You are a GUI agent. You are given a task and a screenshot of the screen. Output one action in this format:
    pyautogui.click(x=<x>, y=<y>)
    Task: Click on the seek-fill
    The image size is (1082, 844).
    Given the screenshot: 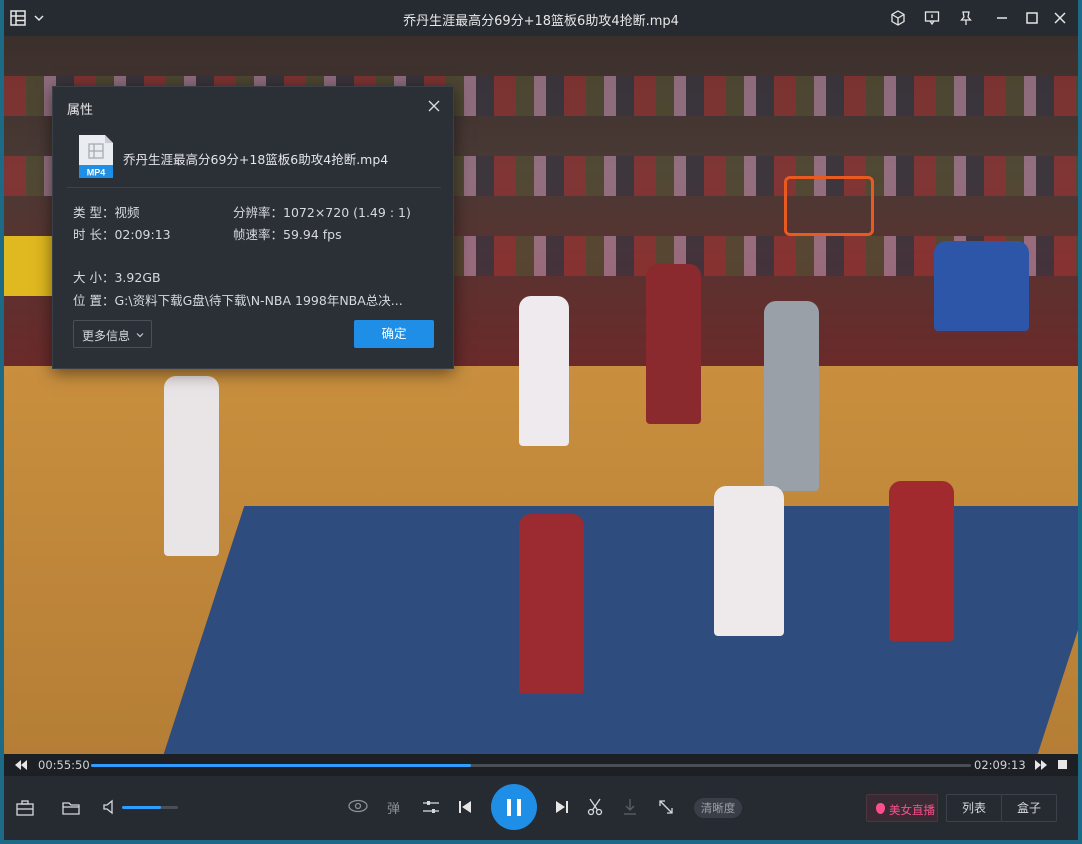 What is the action you would take?
    pyautogui.click(x=281, y=765)
    